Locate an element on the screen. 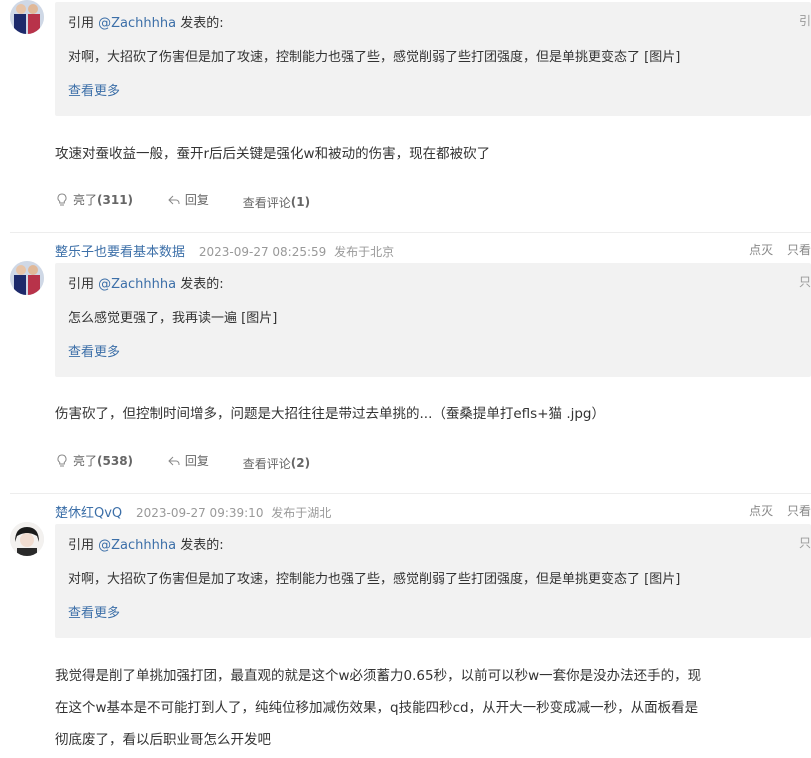 The image size is (811, 758). view-comments-button: 查看评论 (1) is located at coordinates (276, 202).